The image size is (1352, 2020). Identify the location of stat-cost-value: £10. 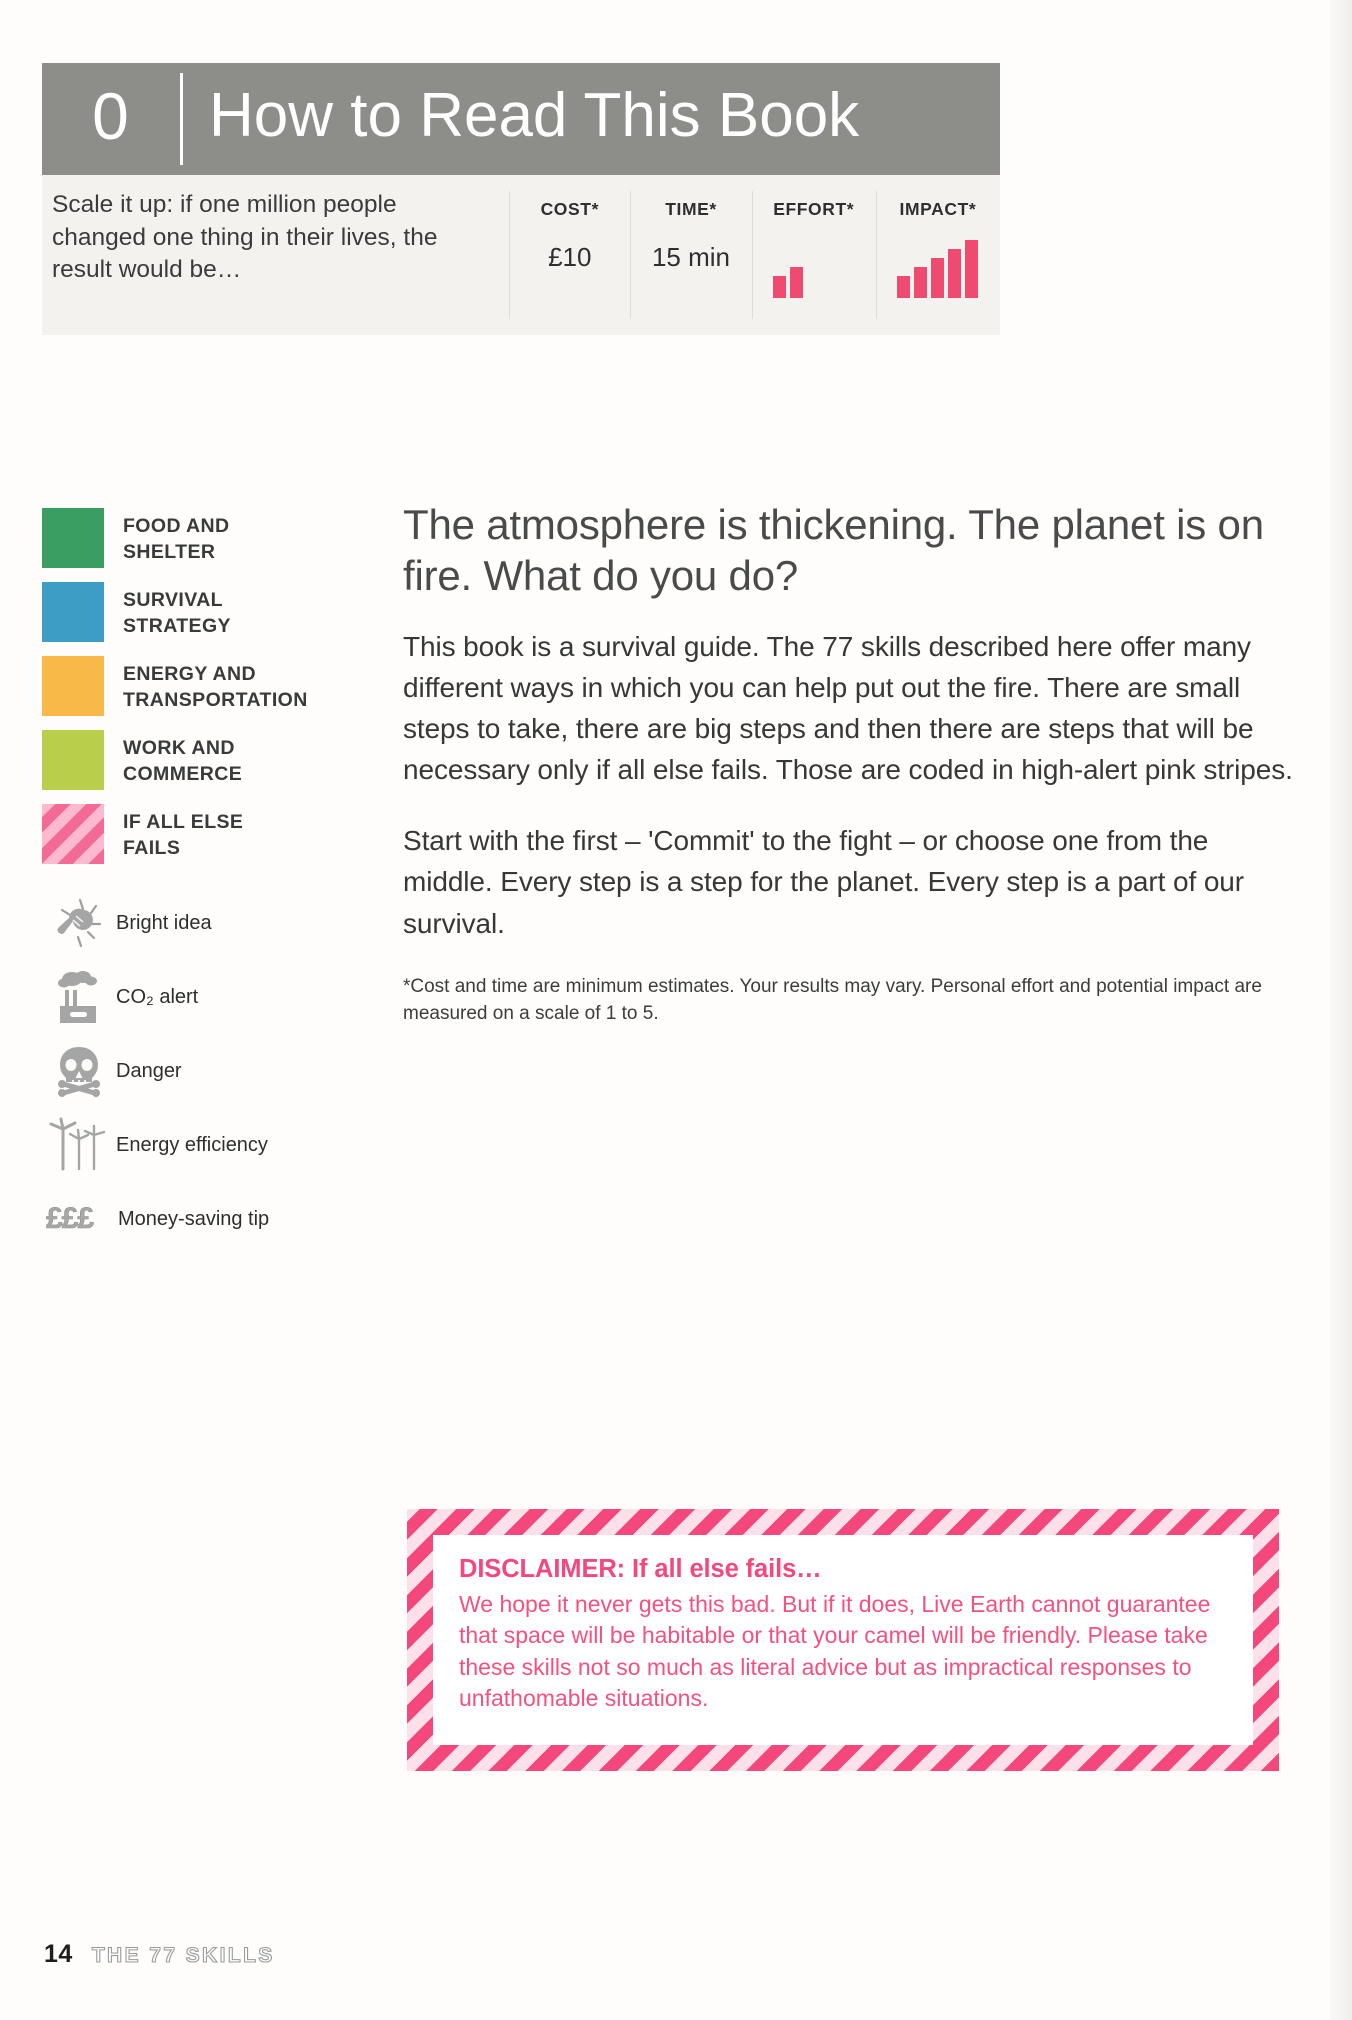
(570, 257).